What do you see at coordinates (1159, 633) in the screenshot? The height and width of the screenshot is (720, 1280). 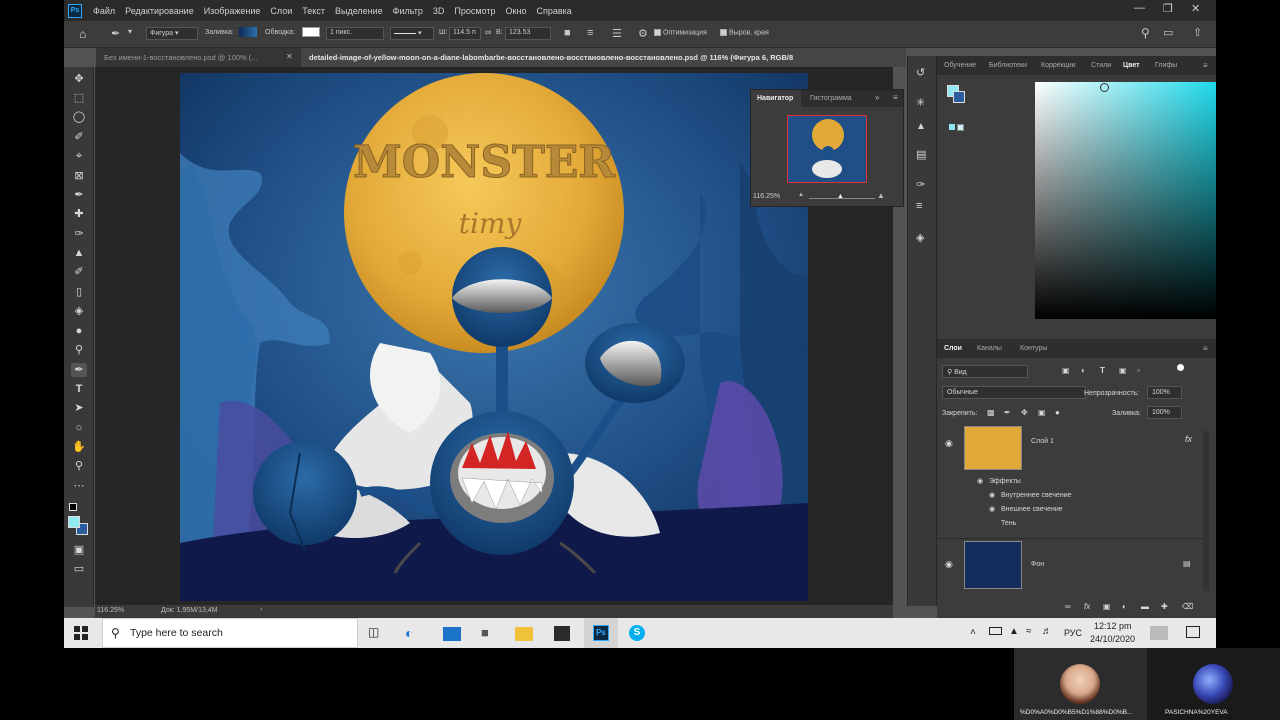 I see `show-desktop-icon` at bounding box center [1159, 633].